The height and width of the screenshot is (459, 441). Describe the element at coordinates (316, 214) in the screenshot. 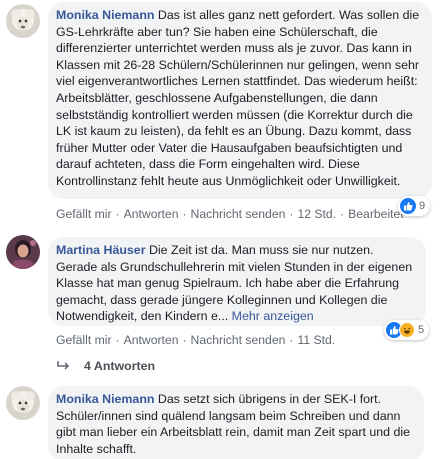

I see `timestamp: 12 Std.` at that location.